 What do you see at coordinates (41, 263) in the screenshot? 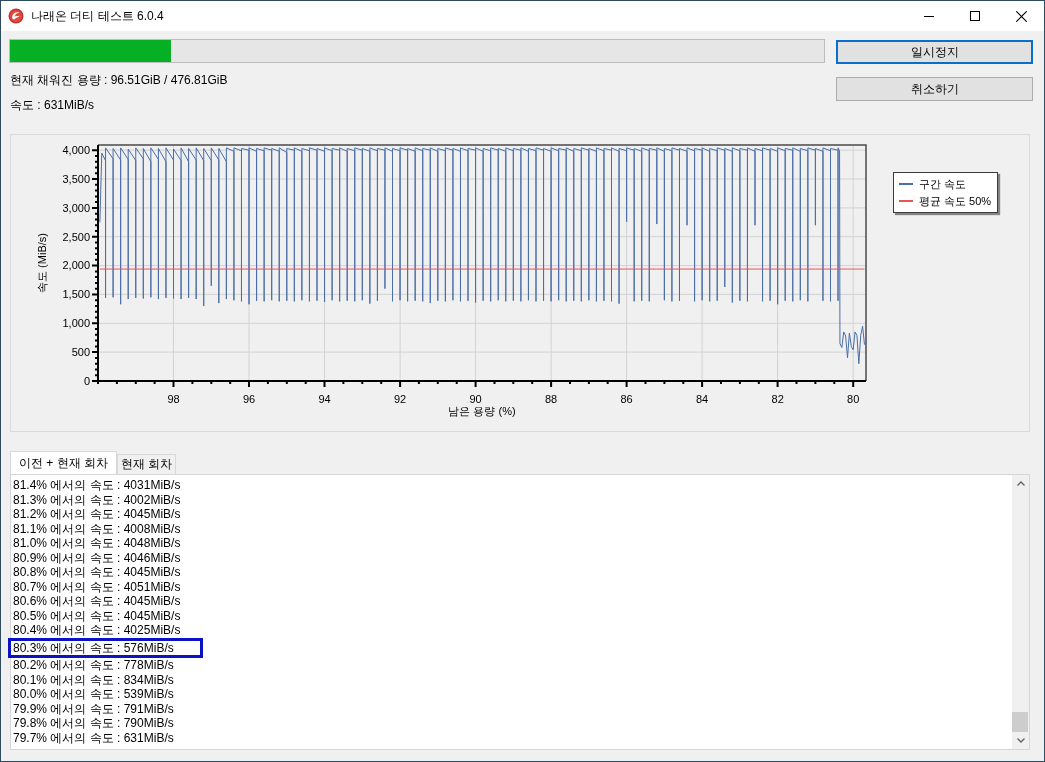
I see `y-axis-title: 속도 (MiB/s)` at bounding box center [41, 263].